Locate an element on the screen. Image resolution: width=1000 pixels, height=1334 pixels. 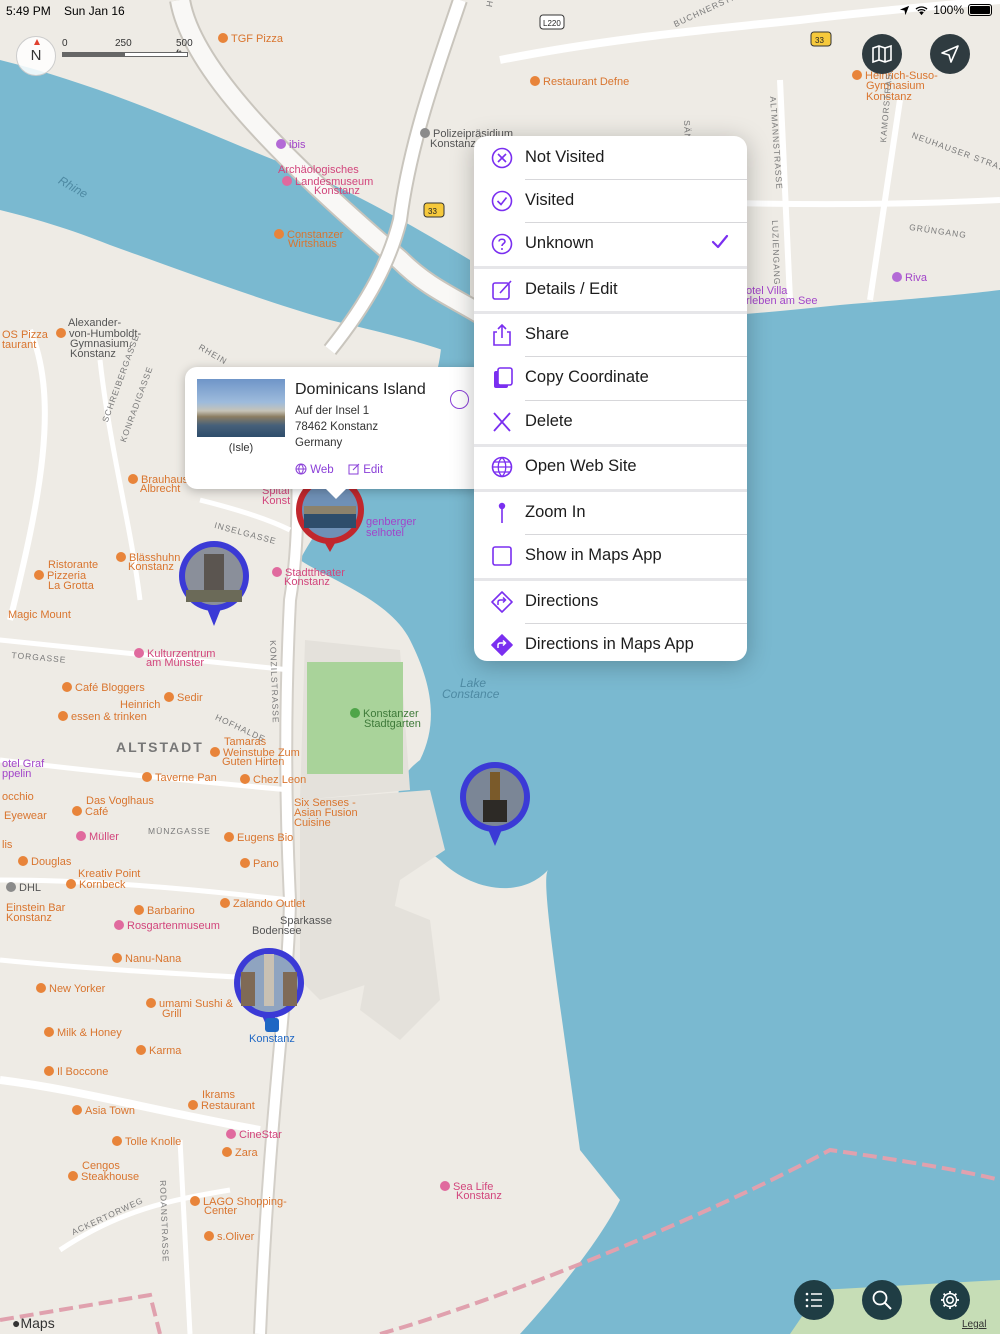
search-button is located at coordinates (882, 1300).